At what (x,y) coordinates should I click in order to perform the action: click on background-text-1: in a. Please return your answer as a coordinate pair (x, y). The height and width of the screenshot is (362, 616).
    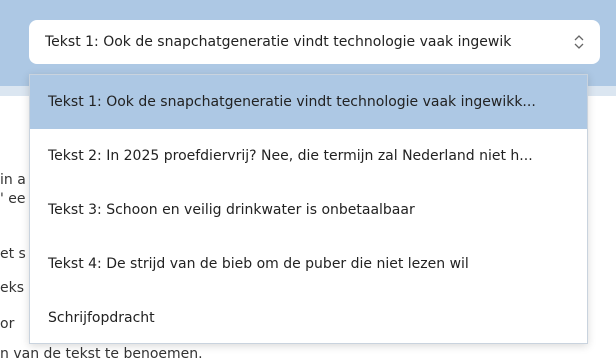
    Looking at the image, I should click on (13, 180).